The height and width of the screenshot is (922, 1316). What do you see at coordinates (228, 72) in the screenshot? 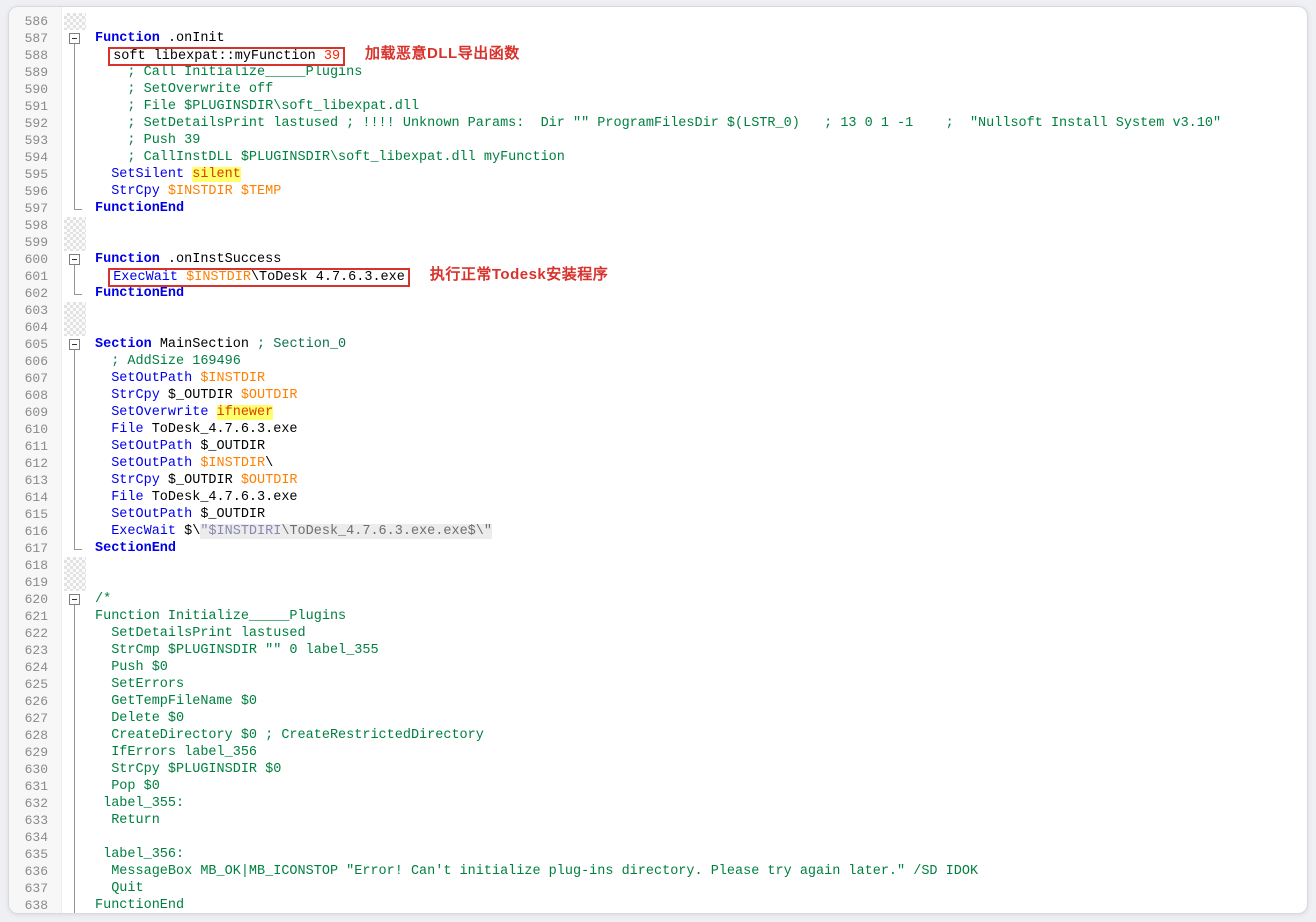
I see `code-text: ; Call Initialize_____Plugins` at bounding box center [228, 72].